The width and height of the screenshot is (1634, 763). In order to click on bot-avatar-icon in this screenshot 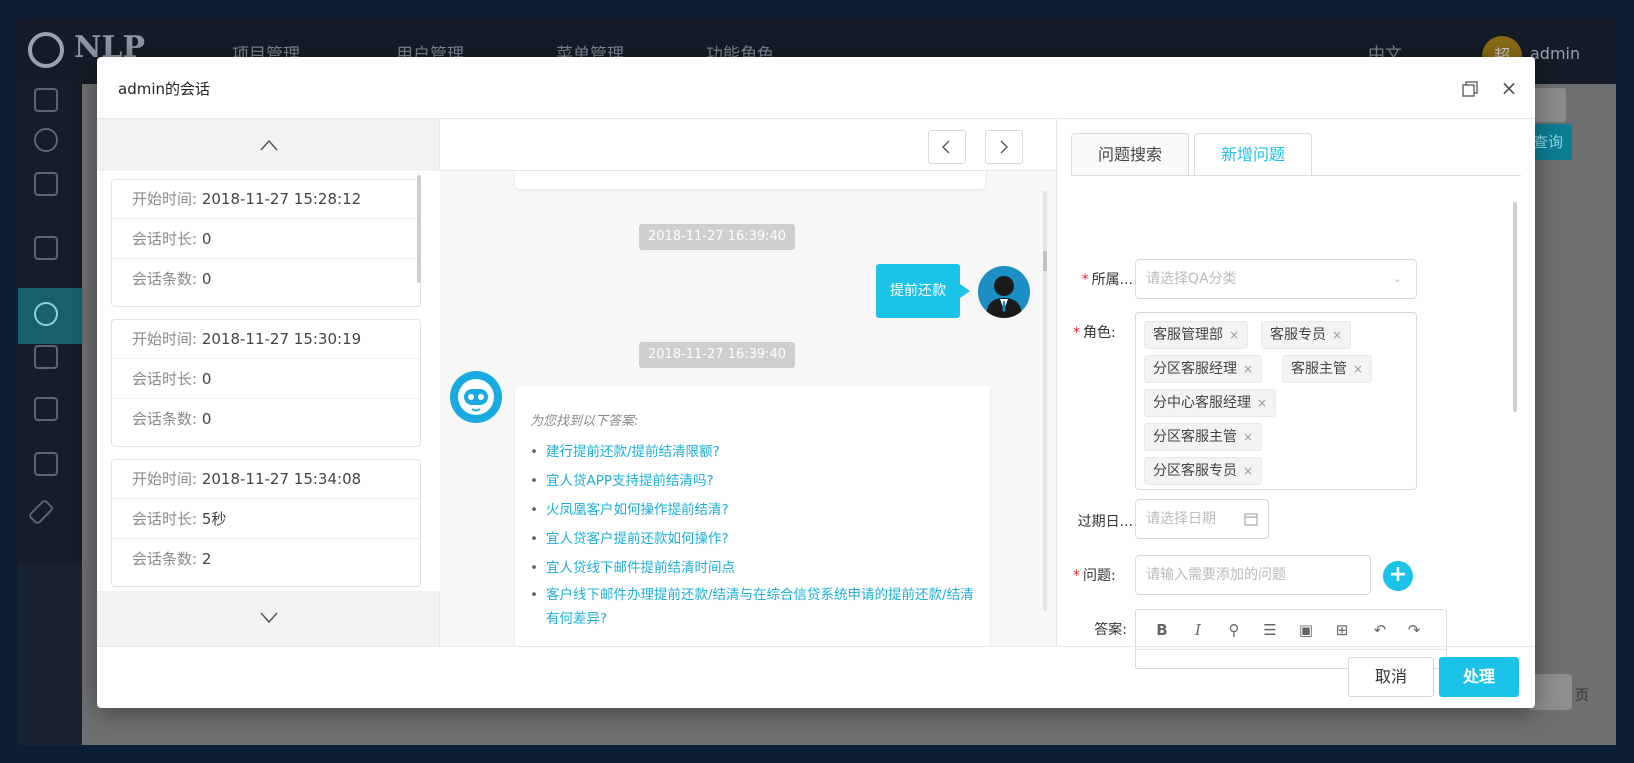, I will do `click(476, 397)`.